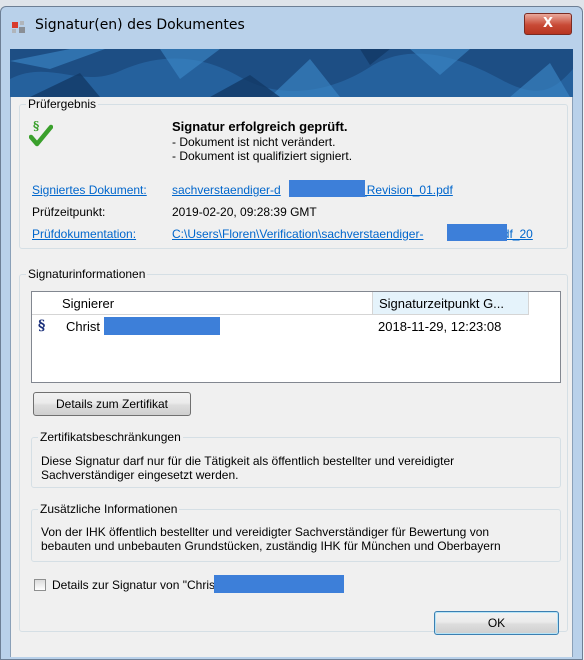 The height and width of the screenshot is (660, 584). Describe the element at coordinates (262, 156) in the screenshot. I see `status-line-qualified: - Dokument ist qualifiziert signiert.` at that location.